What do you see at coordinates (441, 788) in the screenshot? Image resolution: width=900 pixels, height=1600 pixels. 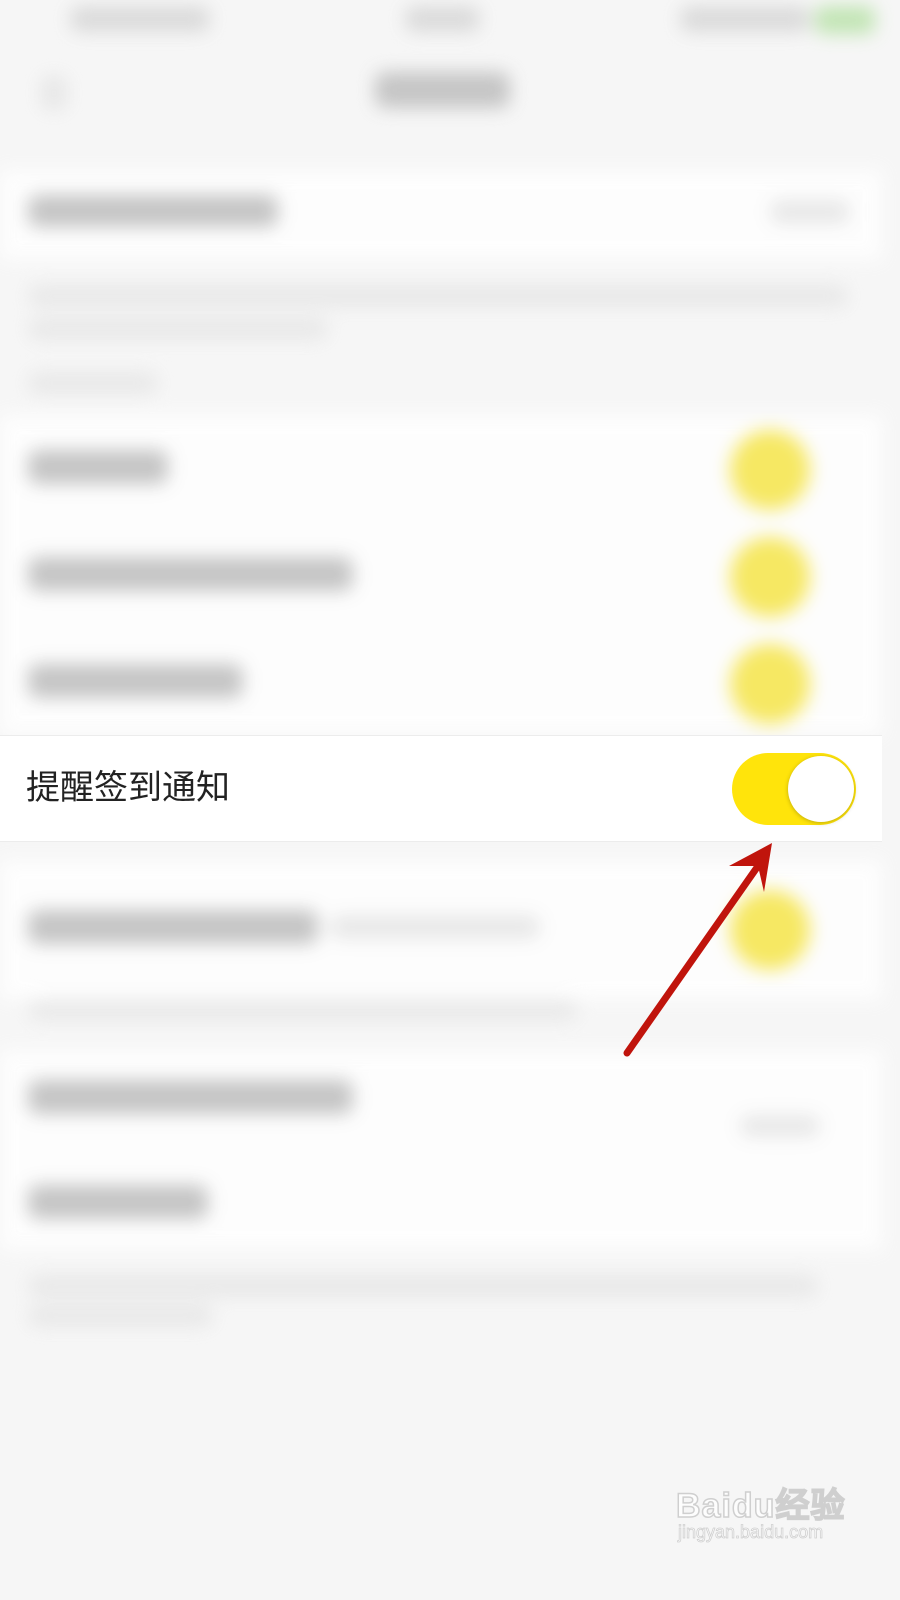 I see `settings-row-sign-in-reminder: 提醒签到通知` at bounding box center [441, 788].